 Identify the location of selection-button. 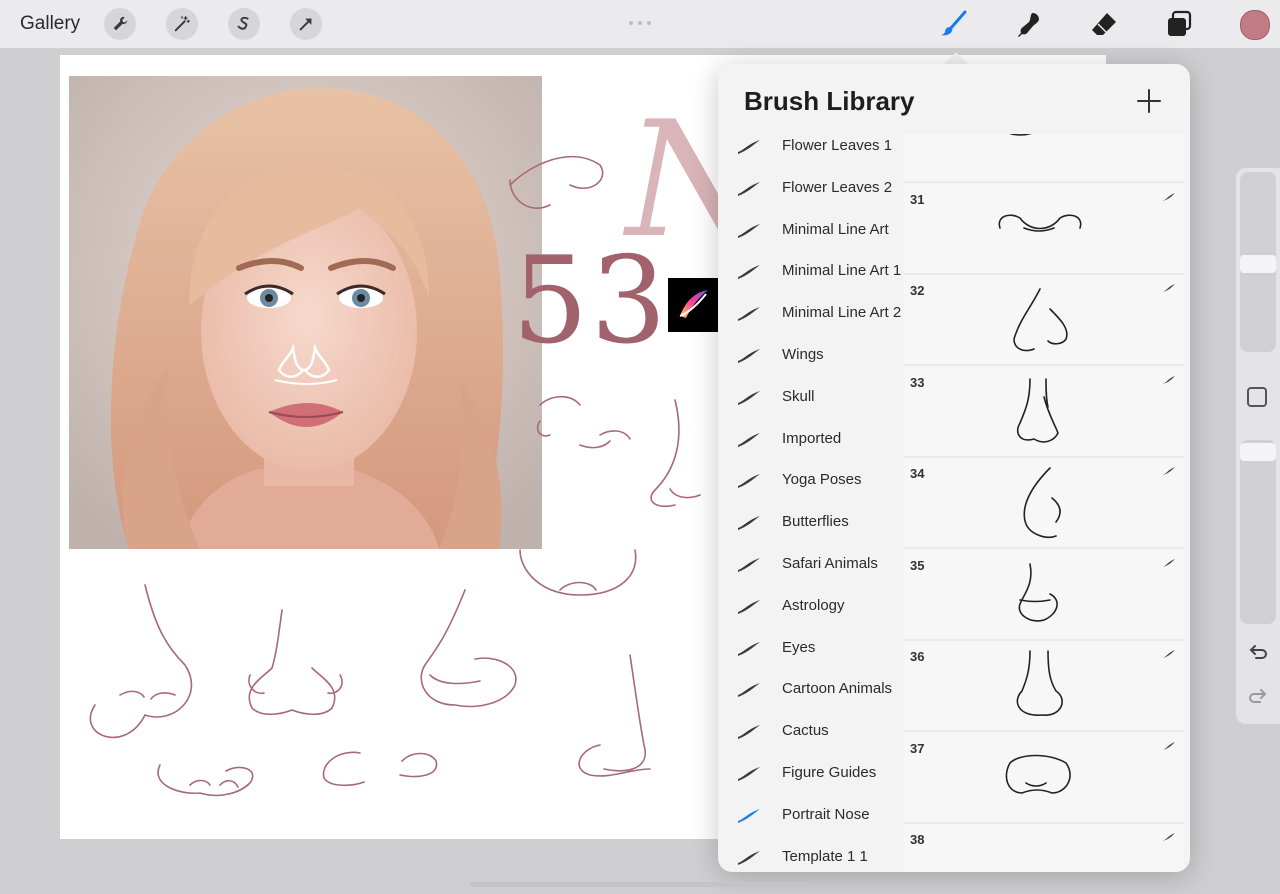
(244, 24).